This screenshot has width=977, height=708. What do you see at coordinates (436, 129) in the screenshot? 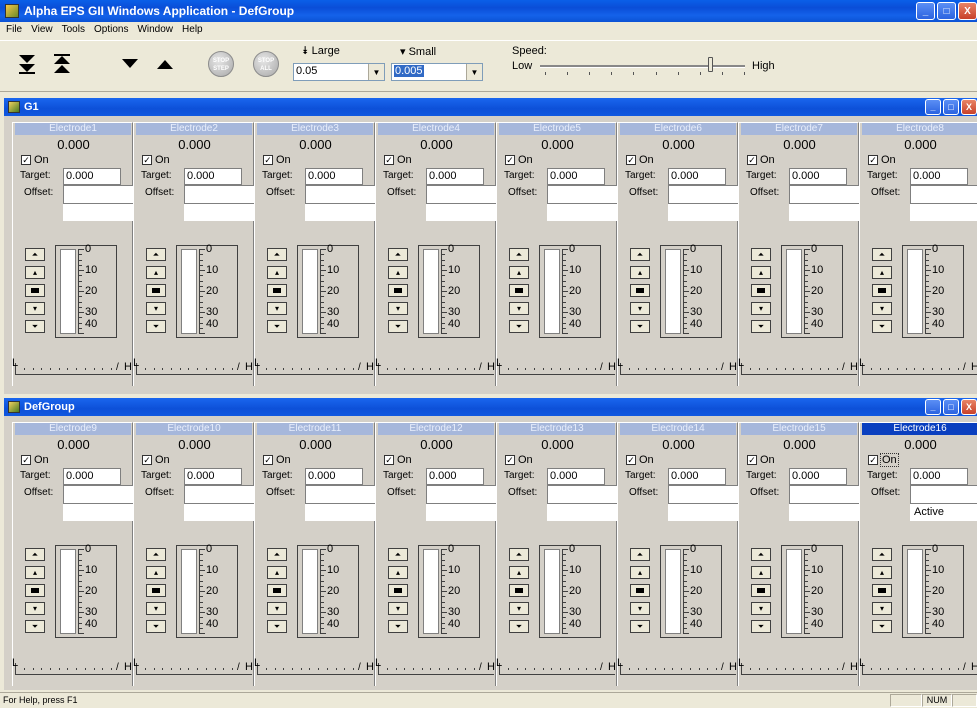
I see `electrode-name: Electrode4` at bounding box center [436, 129].